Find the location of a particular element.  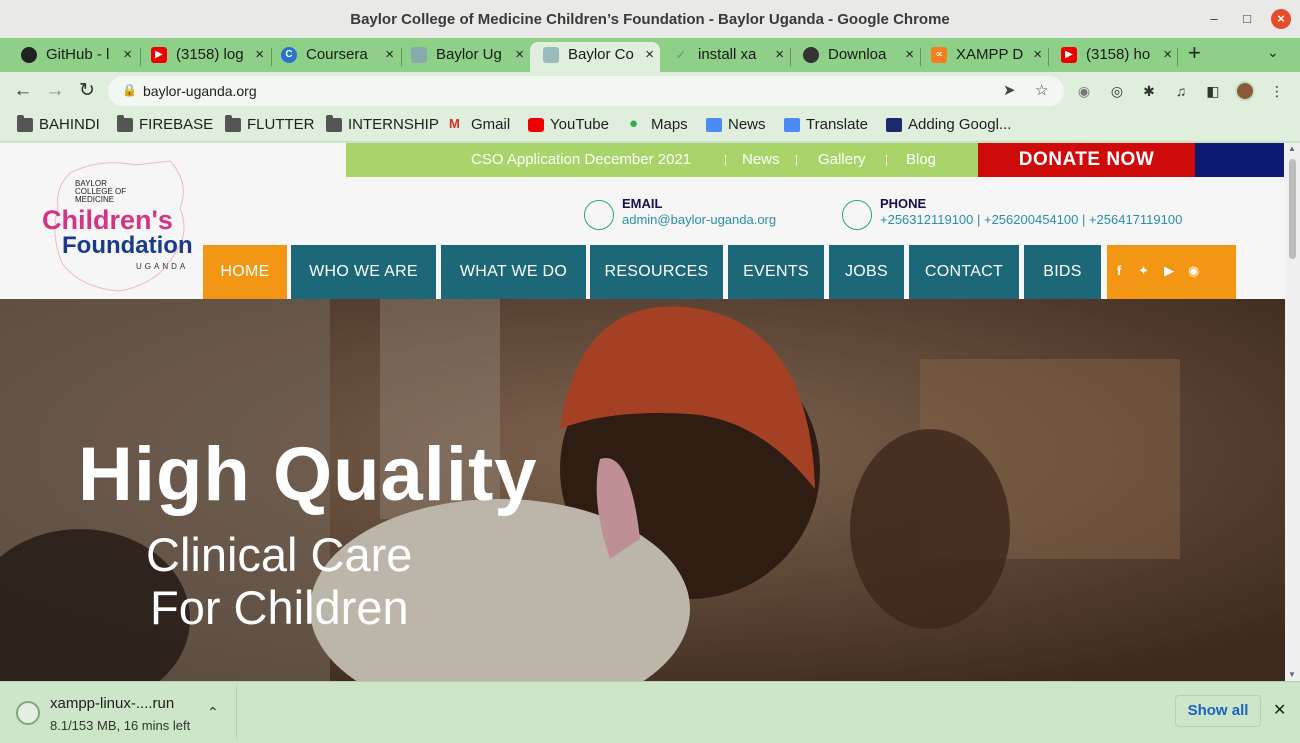

forward-arrow-icon: → is located at coordinates (55, 91).